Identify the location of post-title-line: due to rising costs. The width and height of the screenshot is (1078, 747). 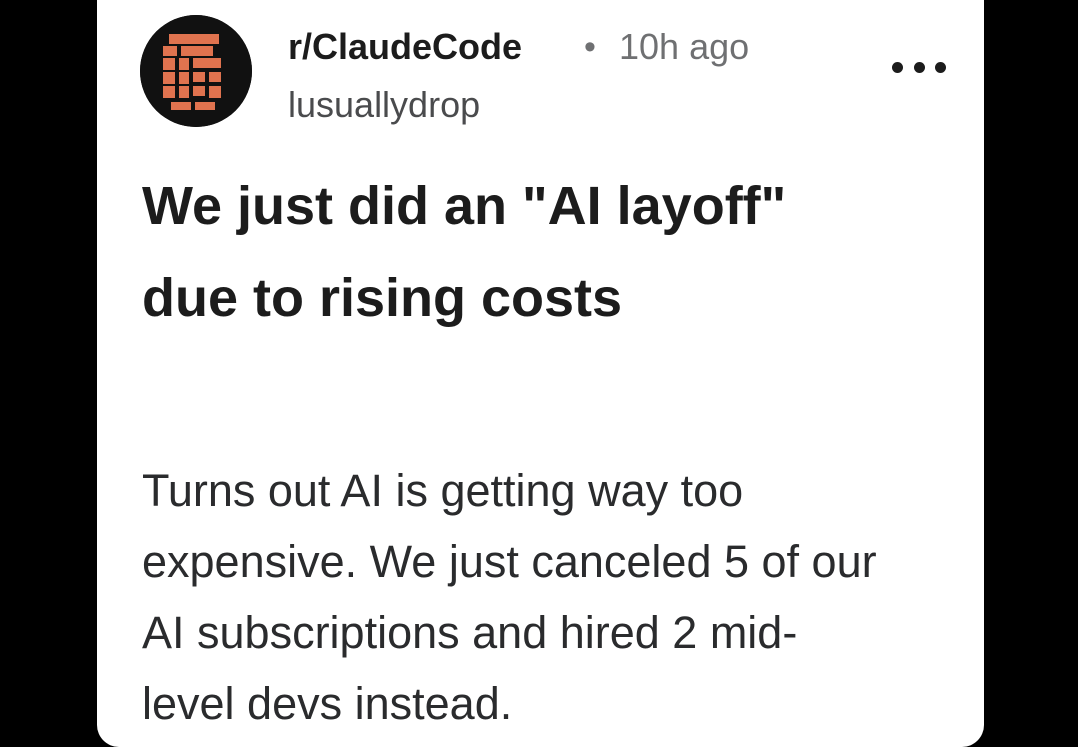
(382, 298).